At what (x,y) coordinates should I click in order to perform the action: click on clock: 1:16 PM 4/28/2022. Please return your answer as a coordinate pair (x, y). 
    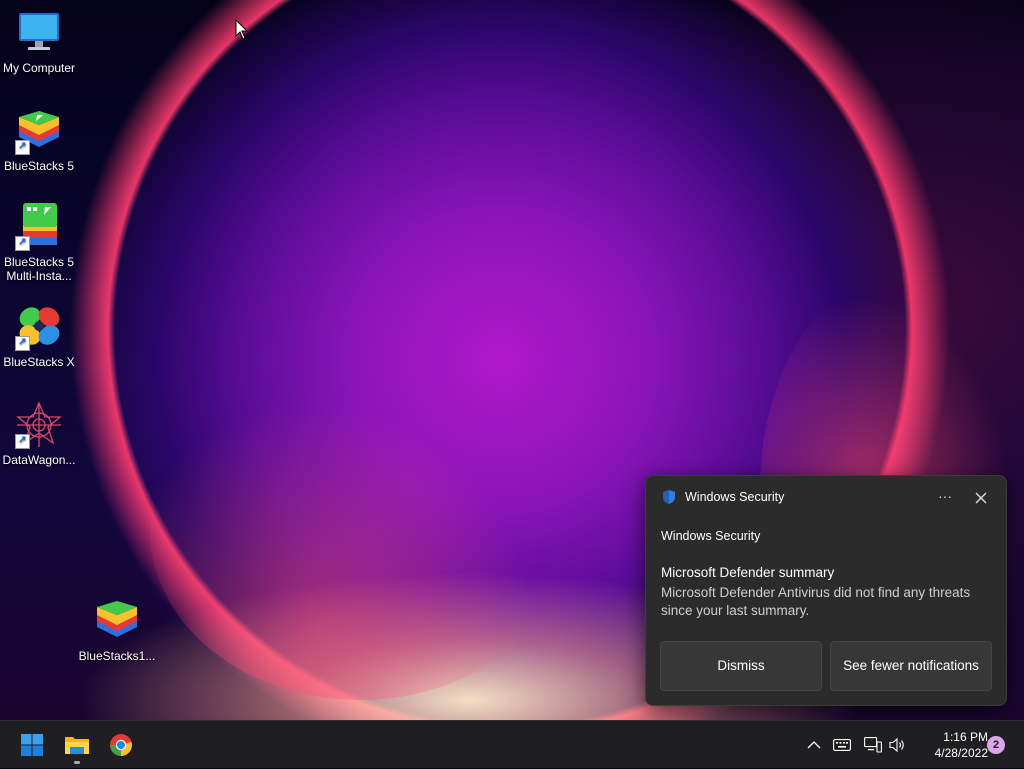
    Looking at the image, I should click on (950, 745).